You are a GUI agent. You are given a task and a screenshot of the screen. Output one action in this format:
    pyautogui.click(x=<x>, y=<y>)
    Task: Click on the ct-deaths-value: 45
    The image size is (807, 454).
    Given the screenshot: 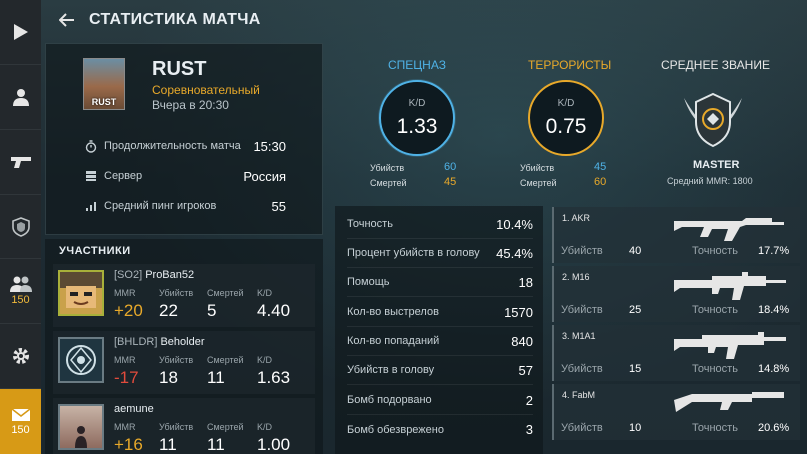 What is the action you would take?
    pyautogui.click(x=450, y=182)
    